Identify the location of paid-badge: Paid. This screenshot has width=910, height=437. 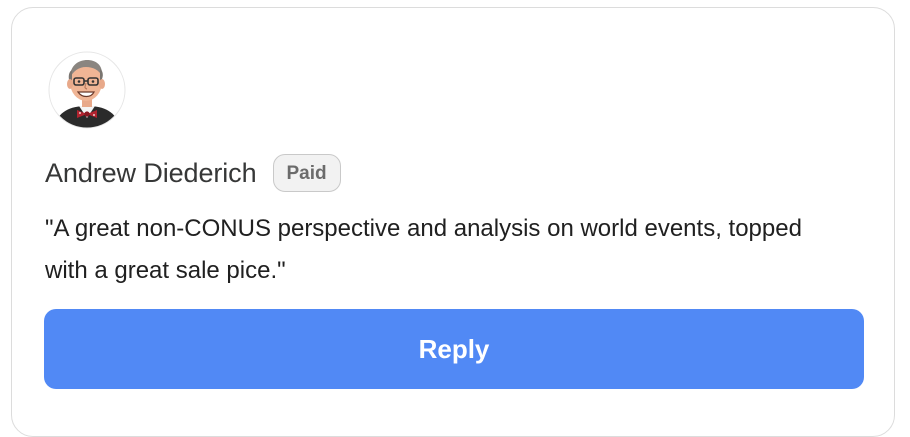
(306, 173).